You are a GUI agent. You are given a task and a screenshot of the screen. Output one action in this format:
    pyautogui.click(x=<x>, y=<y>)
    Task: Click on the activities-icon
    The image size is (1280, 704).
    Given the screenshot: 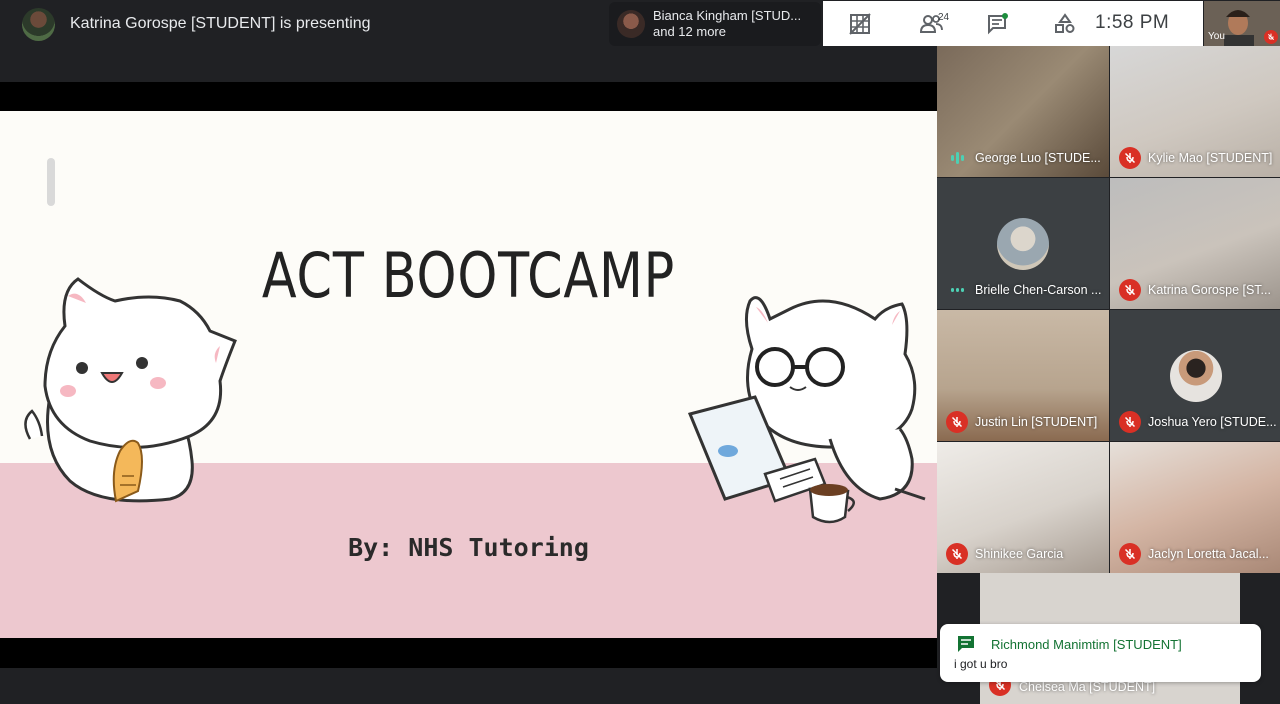 What is the action you would take?
    pyautogui.click(x=1065, y=23)
    